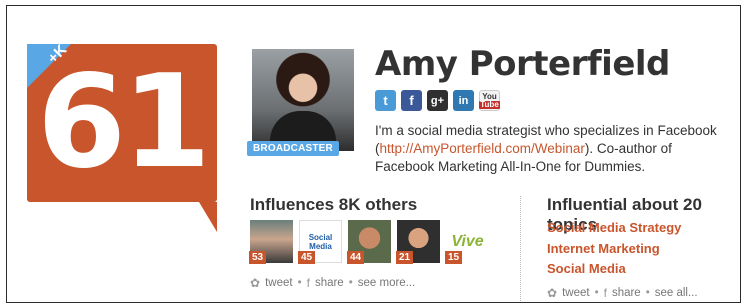  I want to click on person-score: 21, so click(405, 257).